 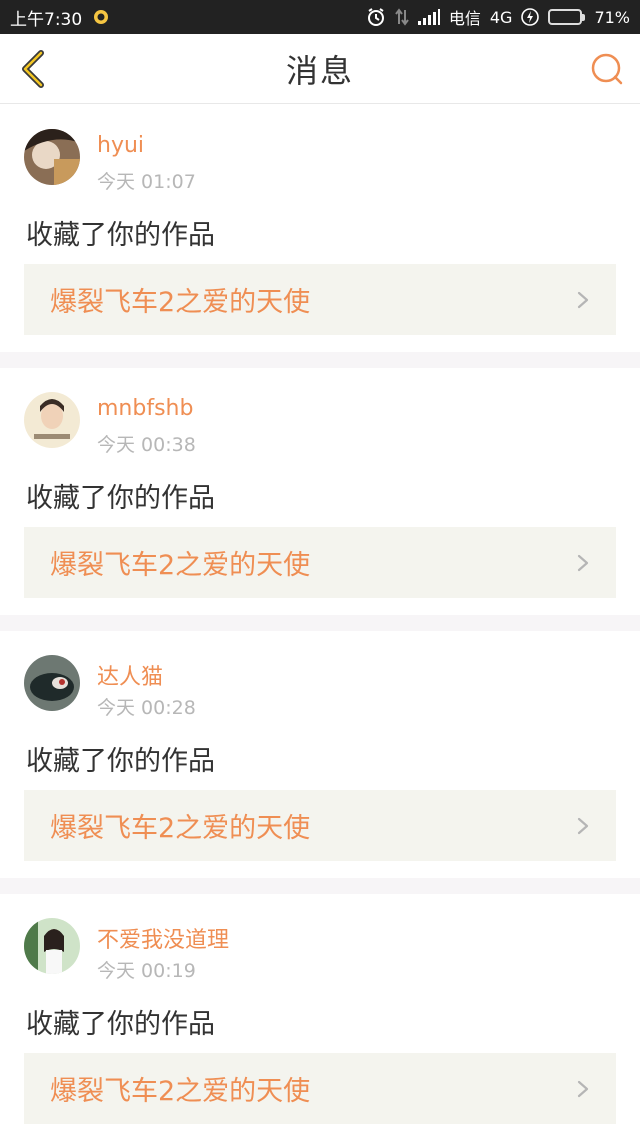 I want to click on status-left: 上午7:30, so click(x=60, y=17).